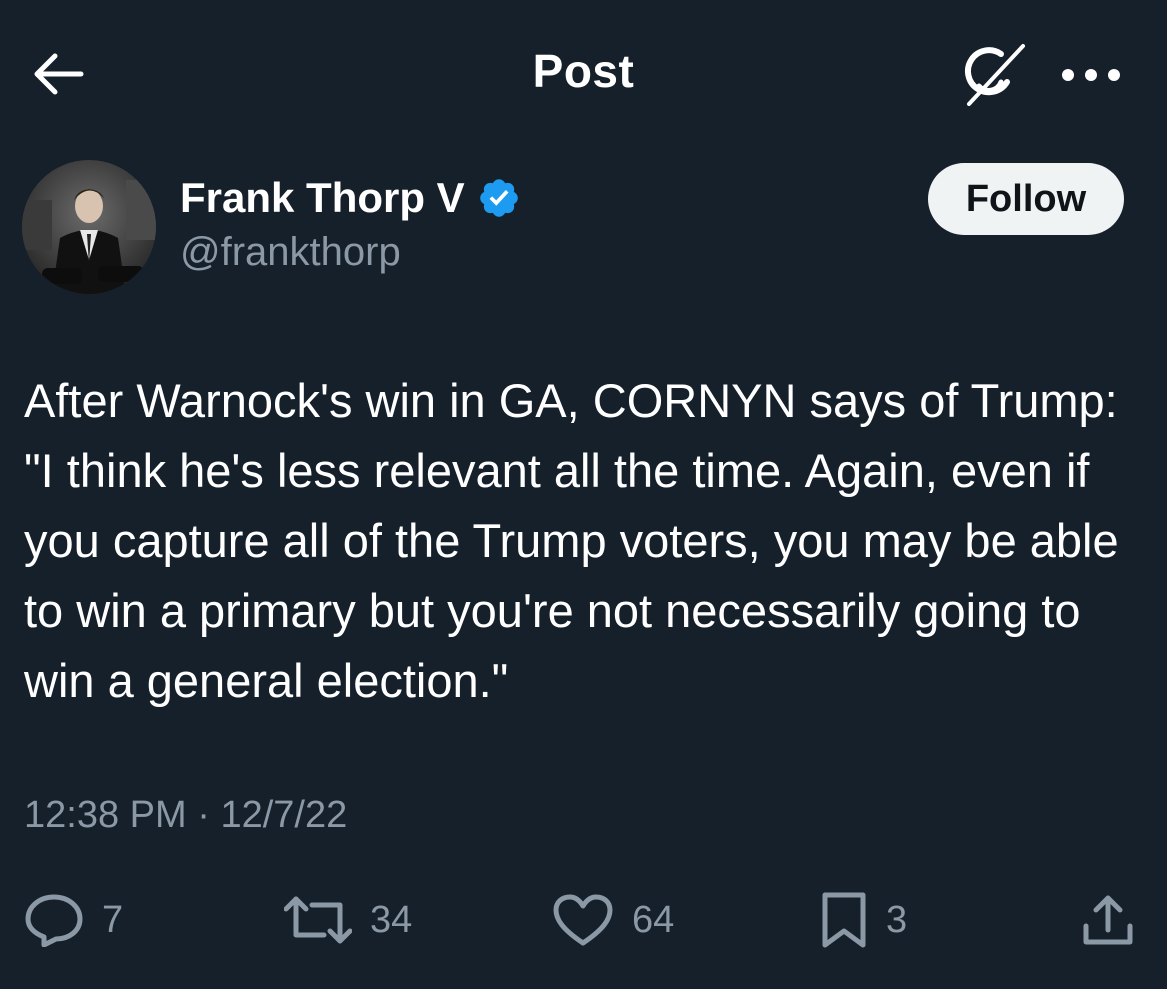 The width and height of the screenshot is (1167, 989). Describe the element at coordinates (284, 815) in the screenshot. I see `post-date: 12/7/22` at that location.